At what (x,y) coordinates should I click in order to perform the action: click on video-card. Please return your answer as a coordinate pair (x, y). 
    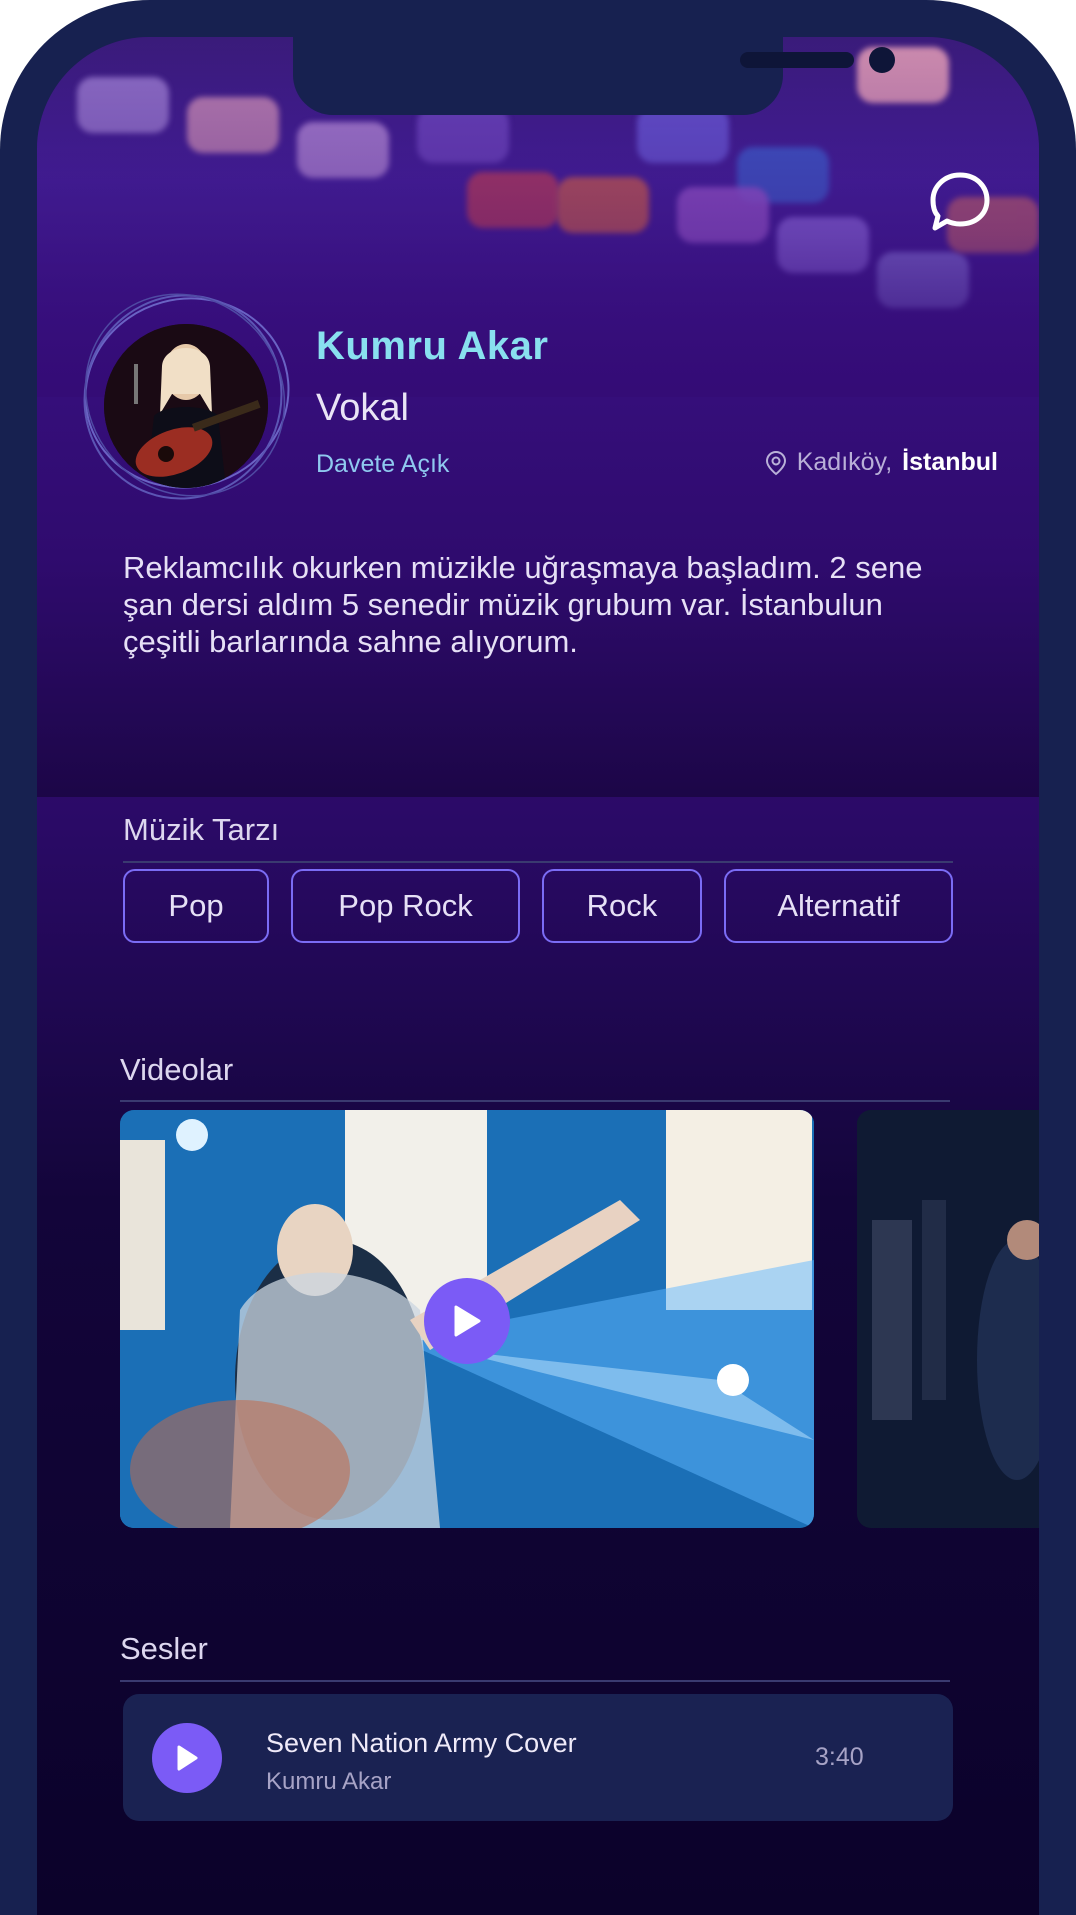
    Looking at the image, I should click on (948, 1319).